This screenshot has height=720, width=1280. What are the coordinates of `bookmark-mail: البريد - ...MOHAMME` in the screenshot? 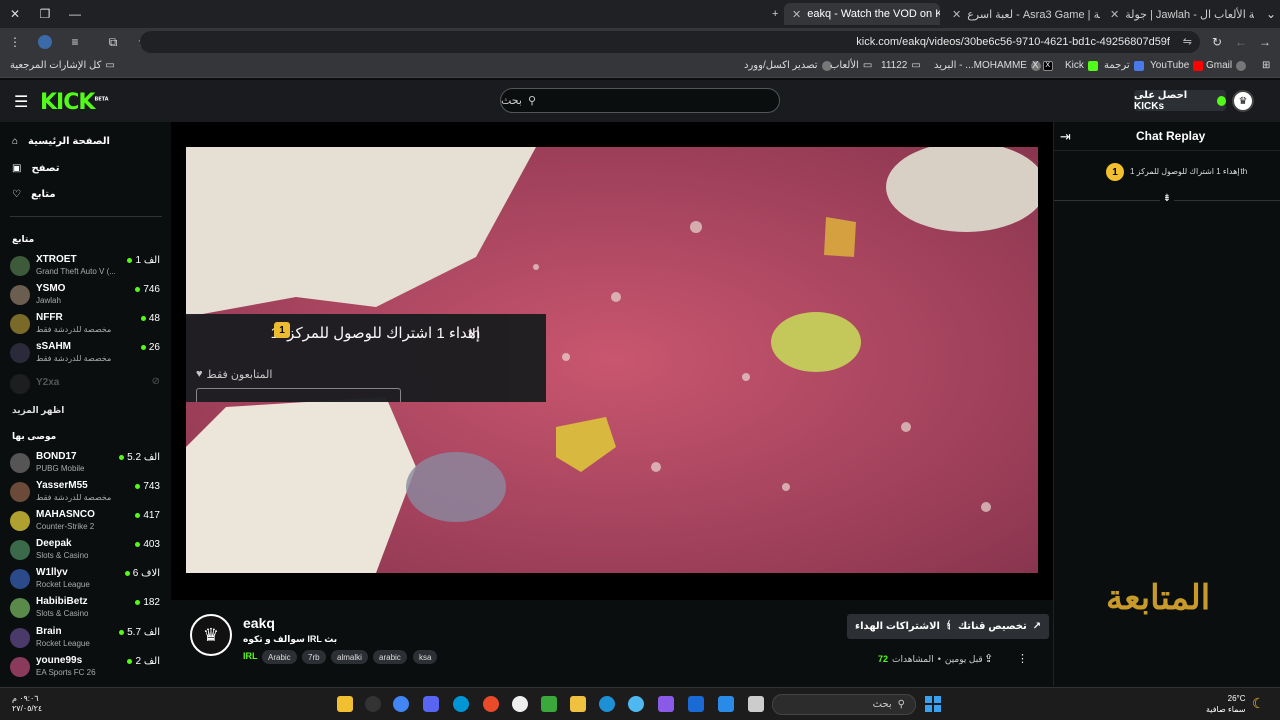 It's located at (987, 65).